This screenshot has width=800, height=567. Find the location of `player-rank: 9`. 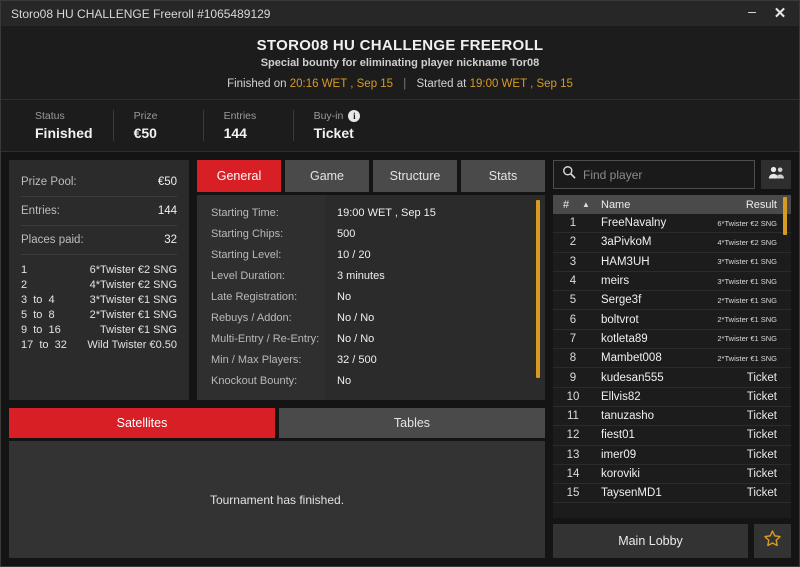

player-rank: 9 is located at coordinates (573, 377).